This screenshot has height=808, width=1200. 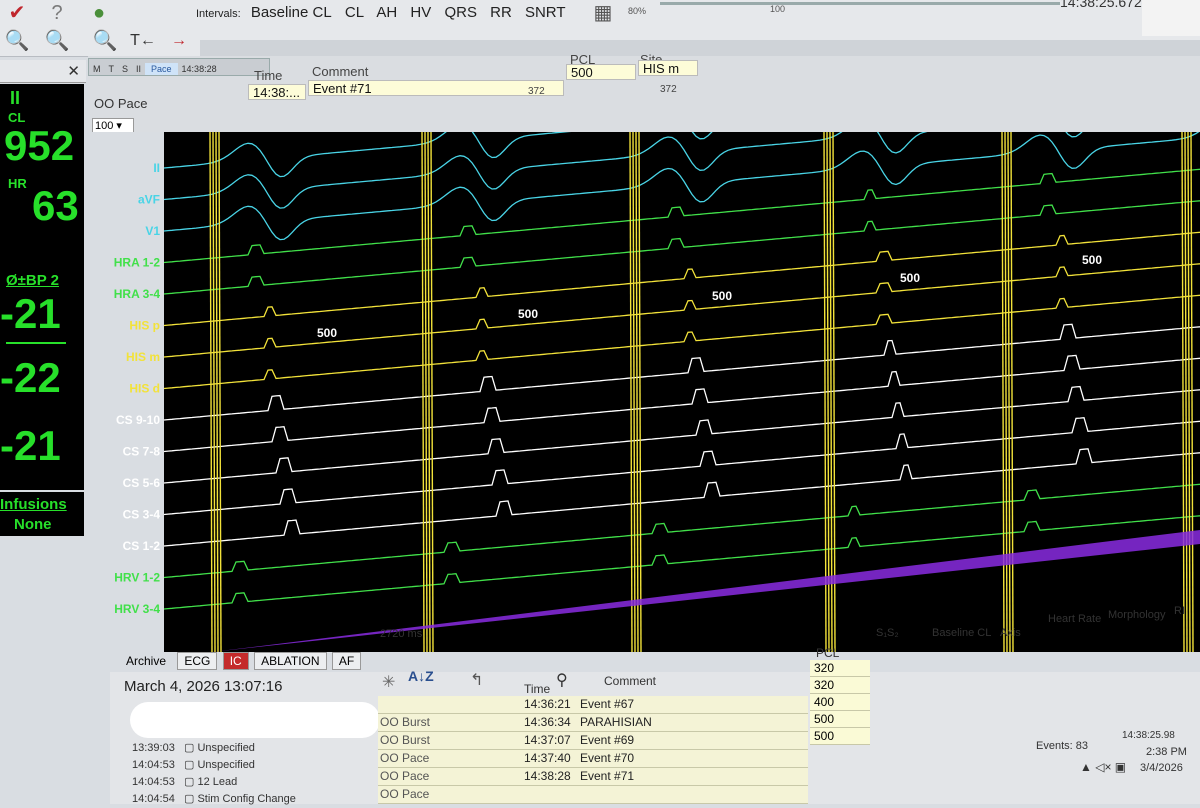 I want to click on tab-s: S, so click(x=125, y=69).